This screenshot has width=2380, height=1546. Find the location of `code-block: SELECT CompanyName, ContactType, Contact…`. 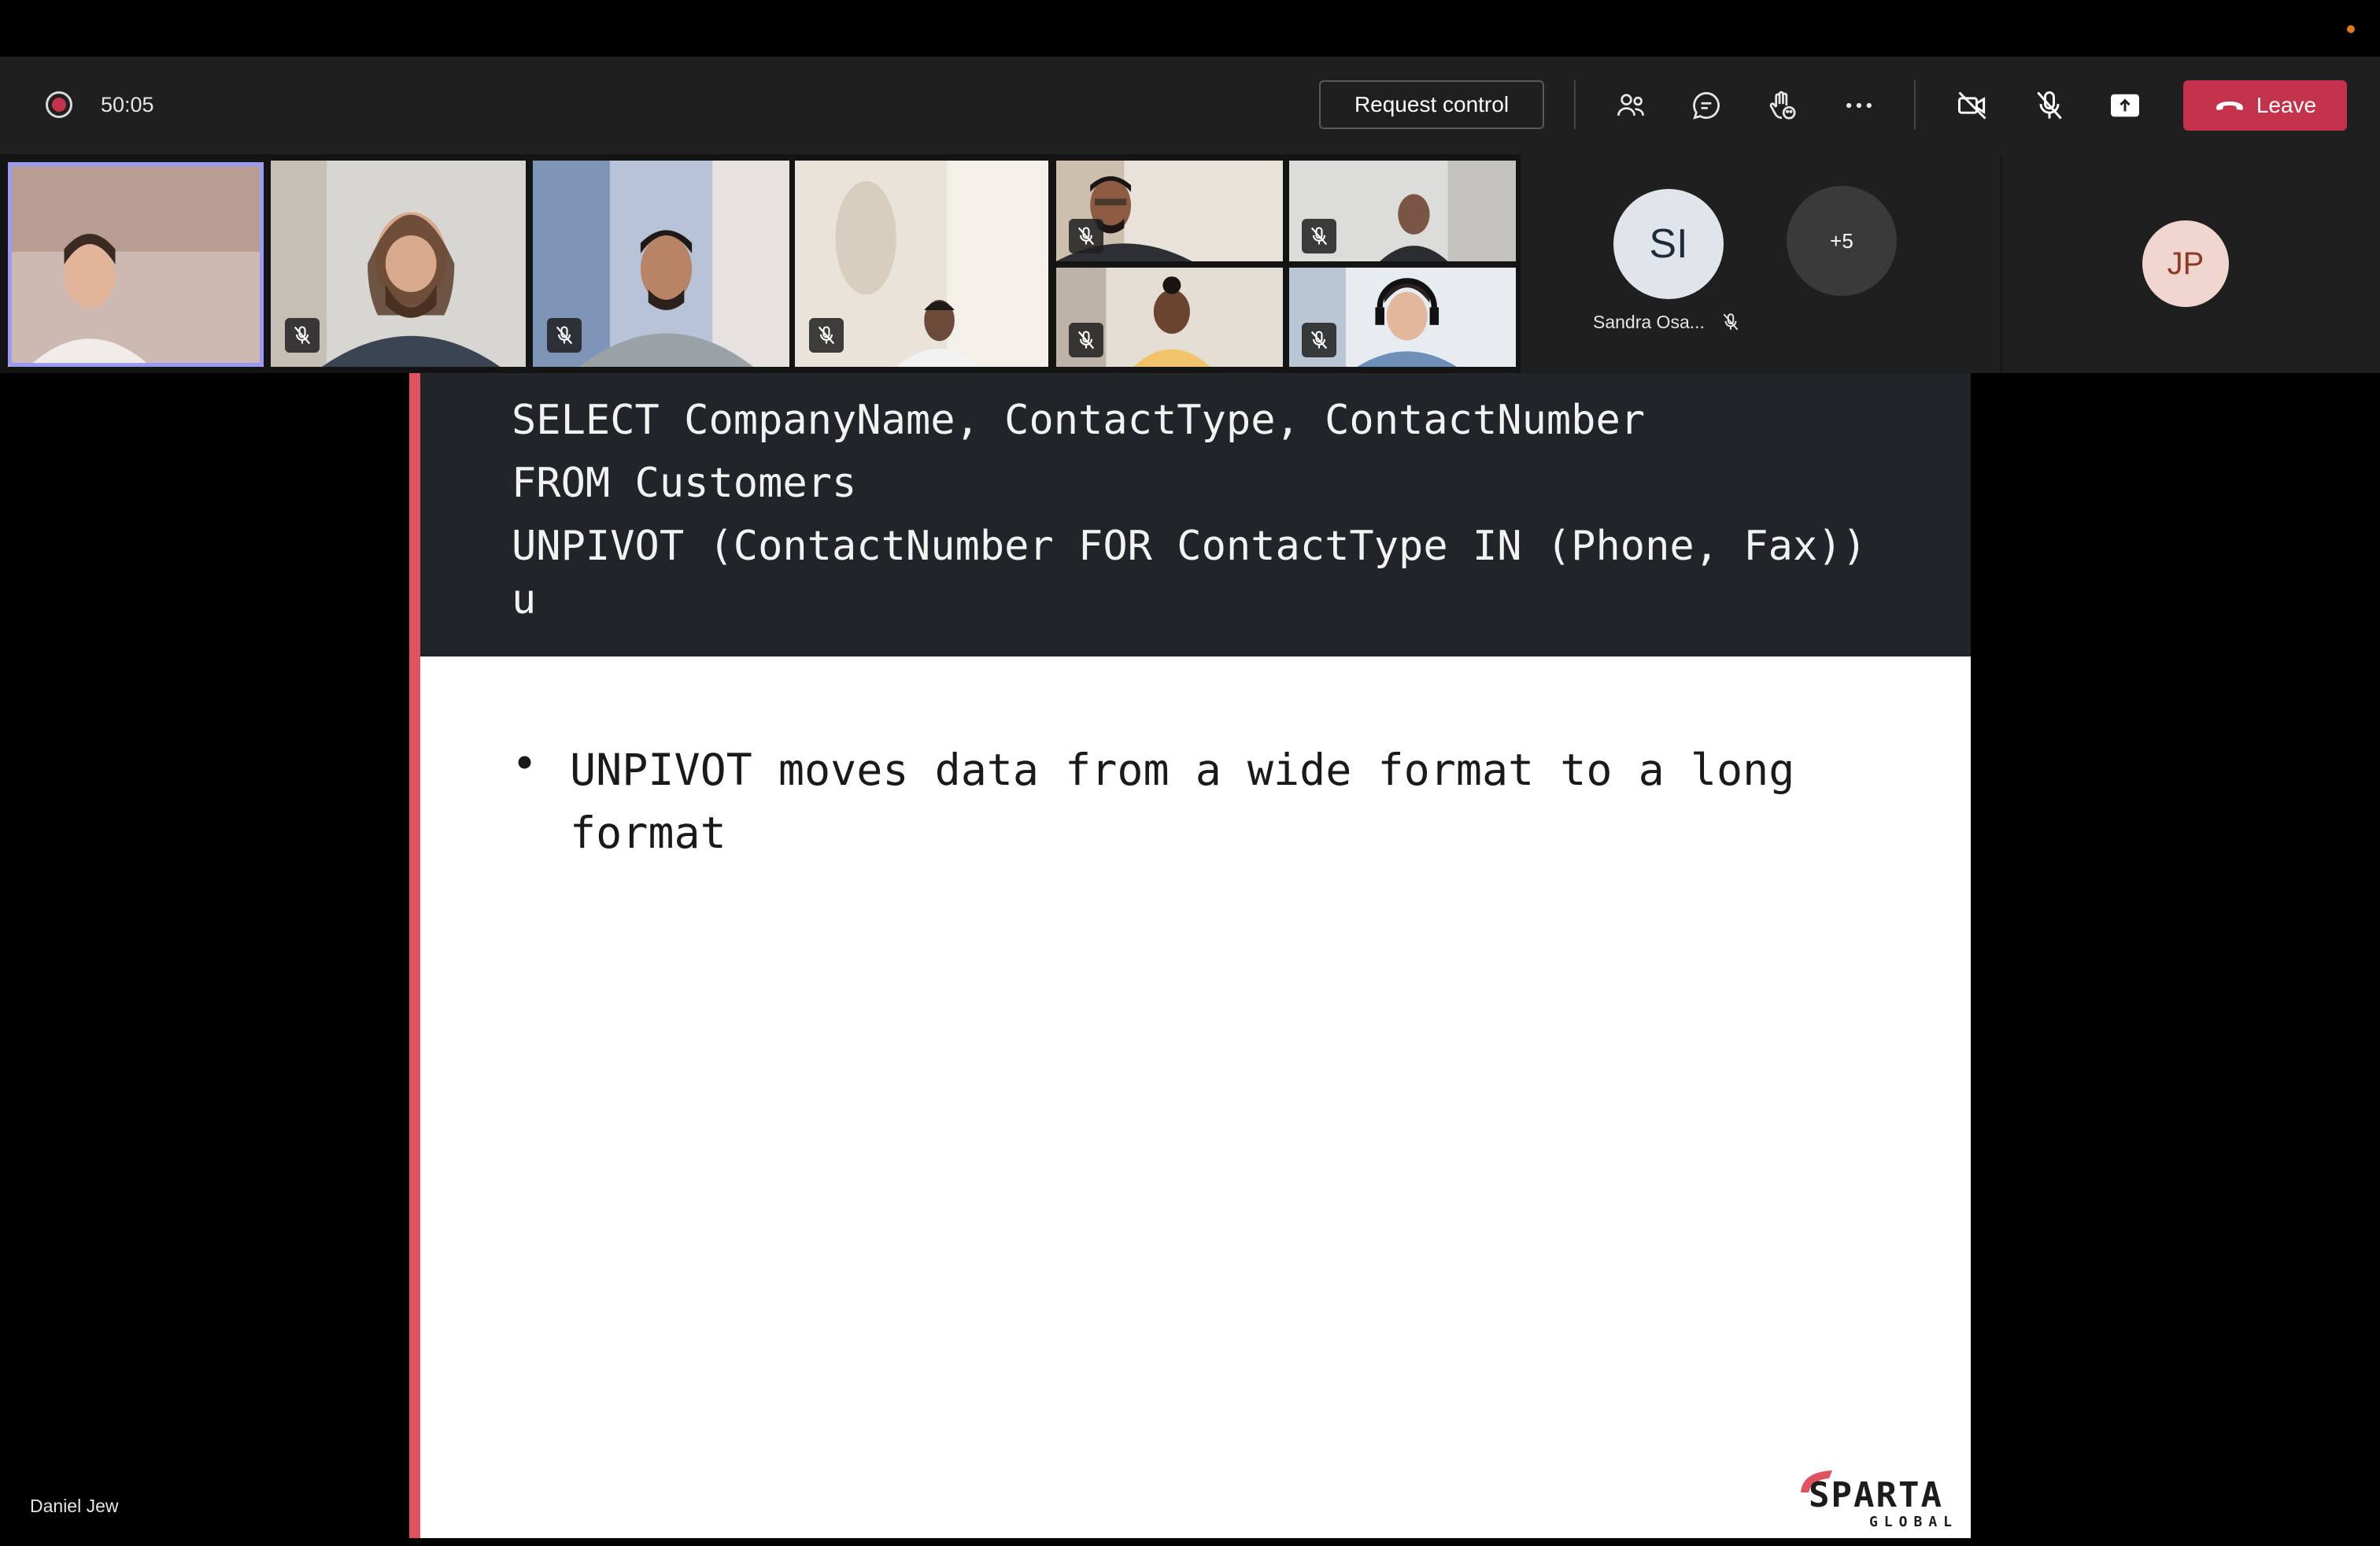

code-block: SELECT CompanyName, ContactType, Contact… is located at coordinates (1195, 514).